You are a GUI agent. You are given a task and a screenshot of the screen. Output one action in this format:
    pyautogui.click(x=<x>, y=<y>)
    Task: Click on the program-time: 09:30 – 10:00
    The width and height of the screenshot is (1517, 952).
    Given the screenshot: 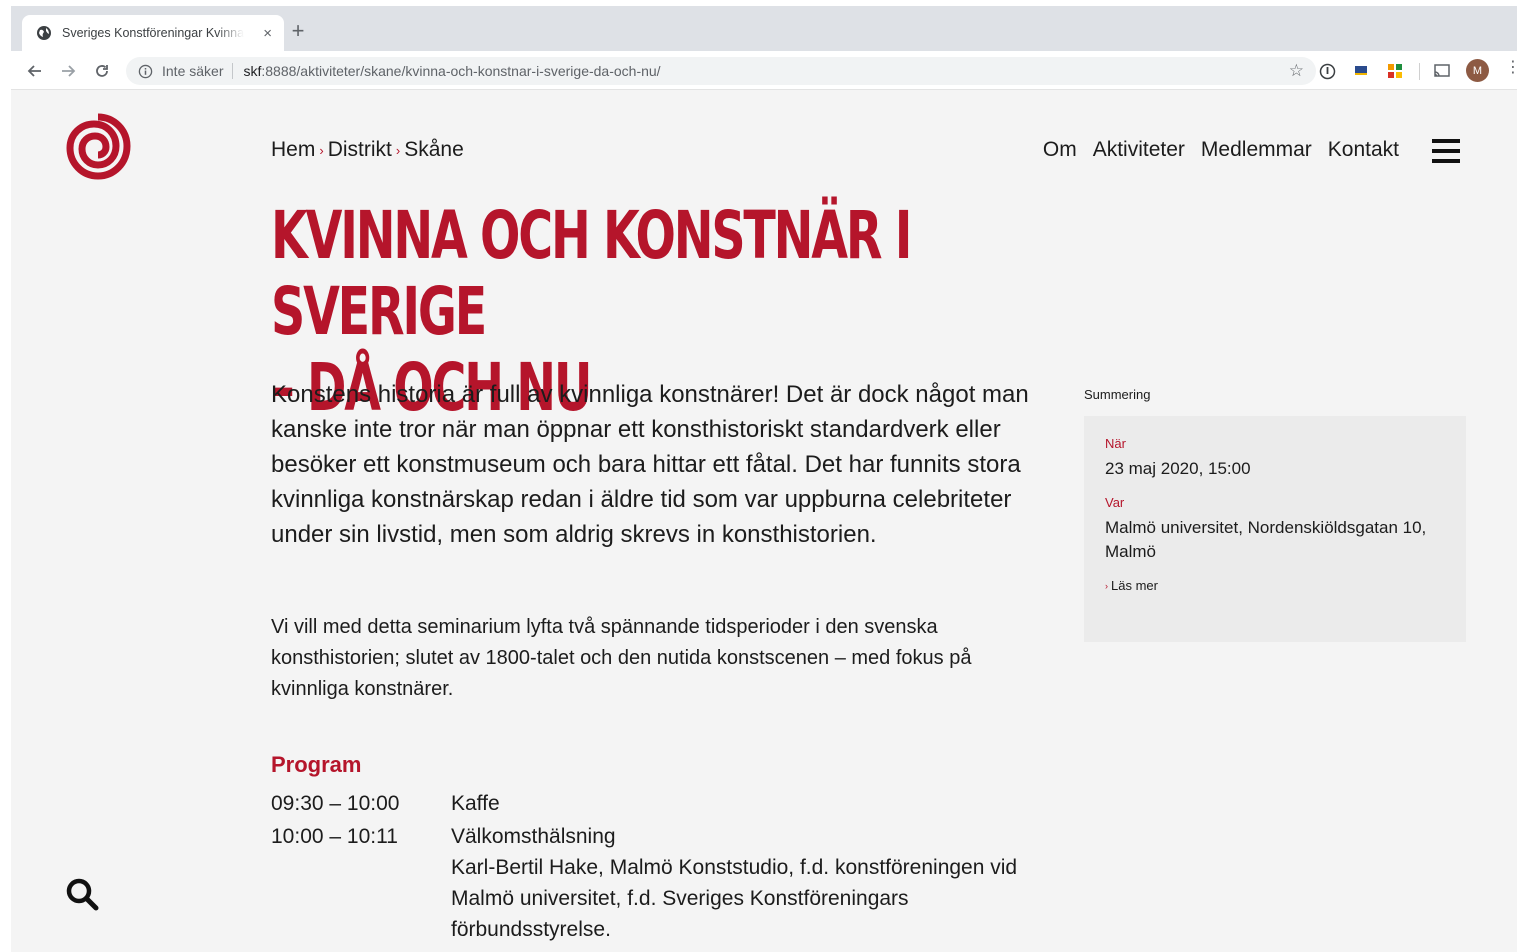 What is the action you would take?
    pyautogui.click(x=335, y=803)
    